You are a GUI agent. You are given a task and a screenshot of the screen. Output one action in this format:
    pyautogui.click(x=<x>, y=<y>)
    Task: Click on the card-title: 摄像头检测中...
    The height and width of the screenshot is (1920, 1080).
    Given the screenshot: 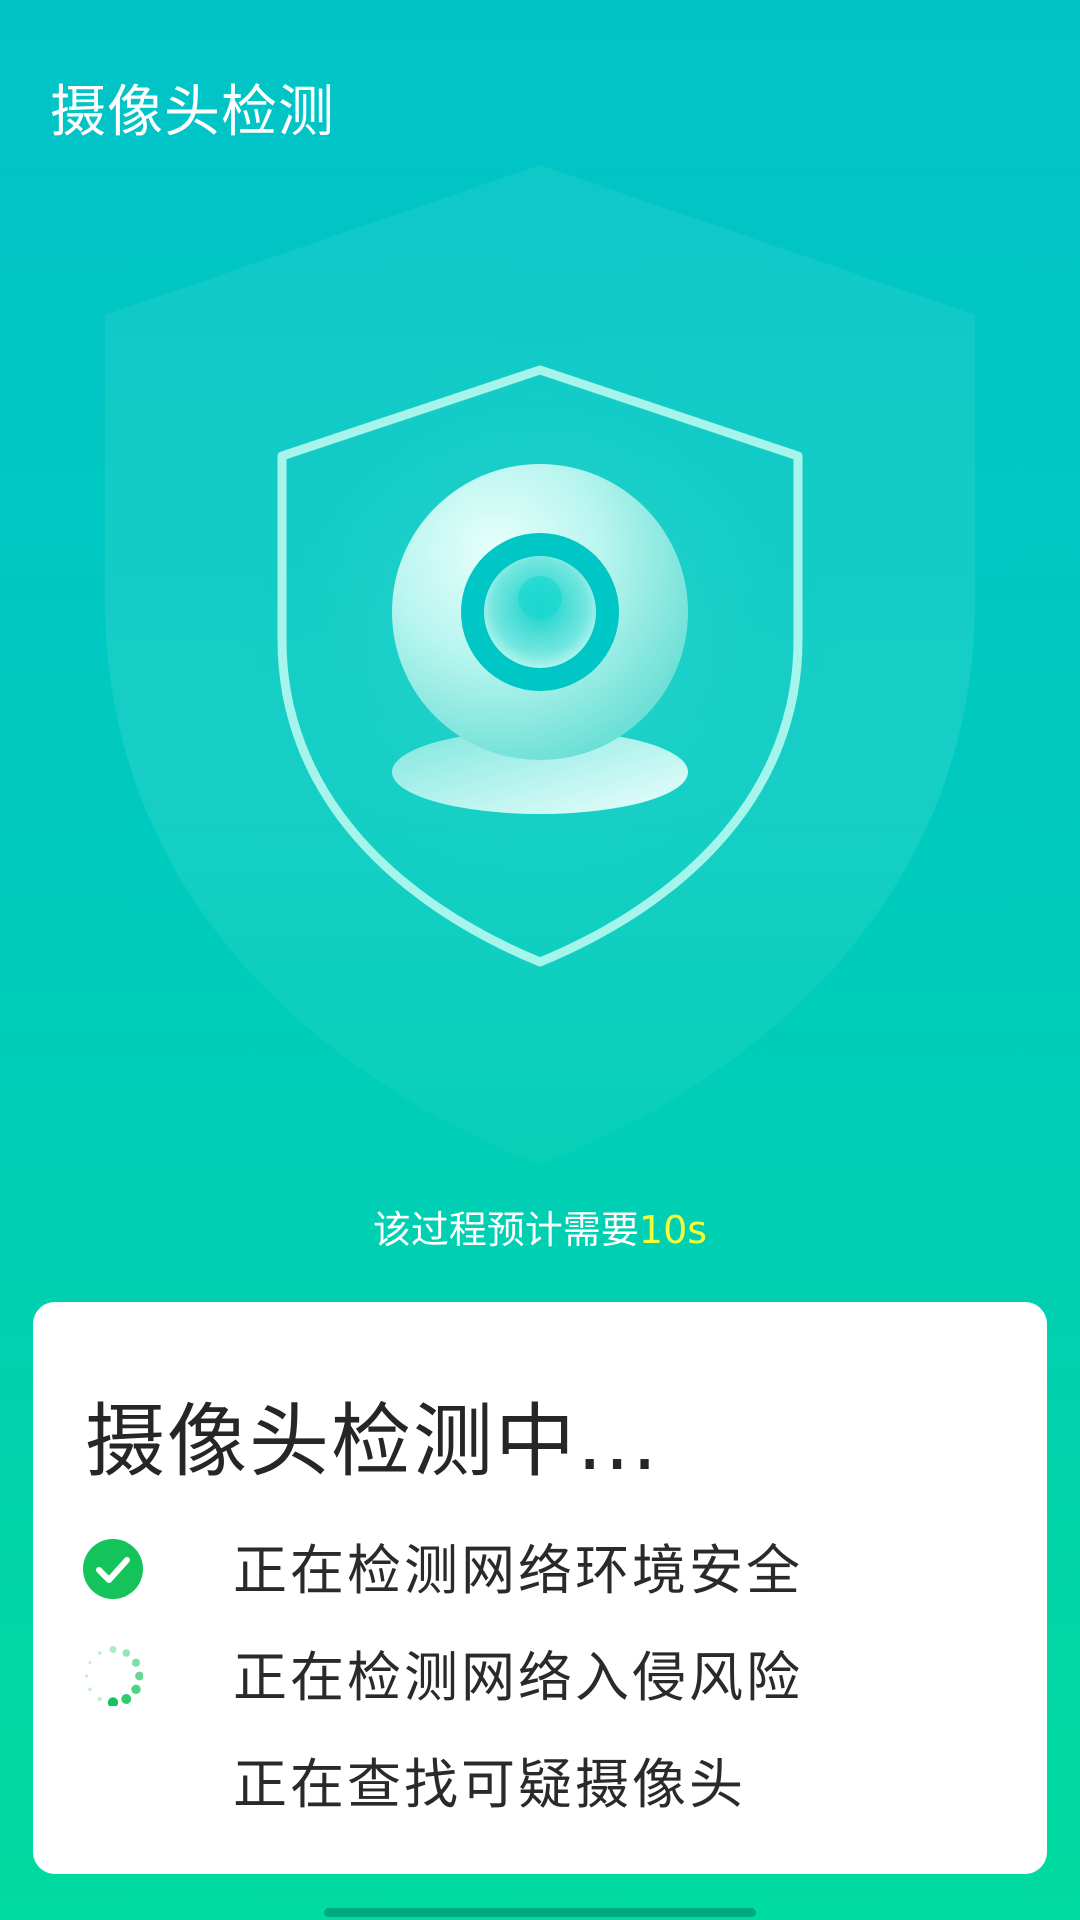 What is the action you would take?
    pyautogui.click(x=372, y=1441)
    